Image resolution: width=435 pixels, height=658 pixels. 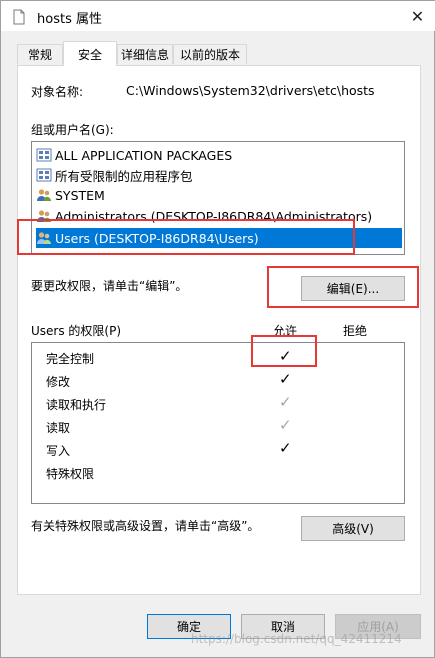 I want to click on file-icon, so click(x=19, y=17).